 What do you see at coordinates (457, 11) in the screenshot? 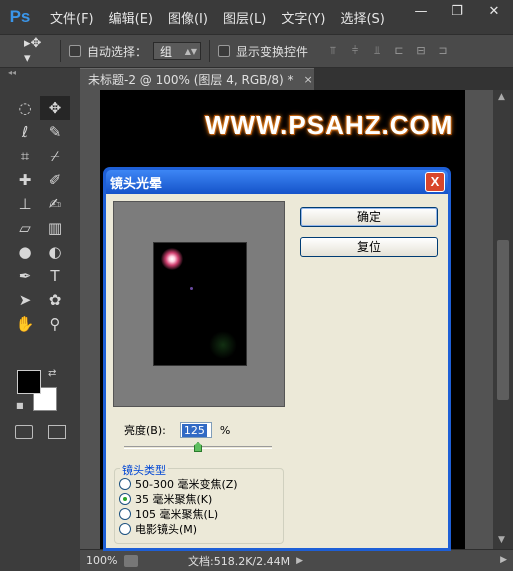
I see `restore-button: ❐` at bounding box center [457, 11].